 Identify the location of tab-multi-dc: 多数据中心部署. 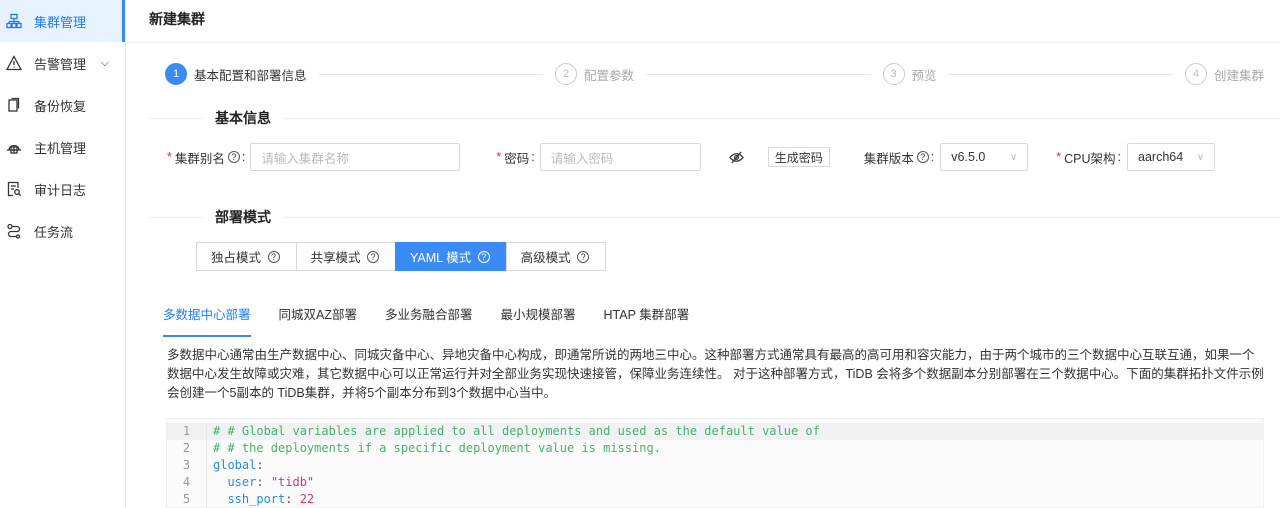
(207, 316).